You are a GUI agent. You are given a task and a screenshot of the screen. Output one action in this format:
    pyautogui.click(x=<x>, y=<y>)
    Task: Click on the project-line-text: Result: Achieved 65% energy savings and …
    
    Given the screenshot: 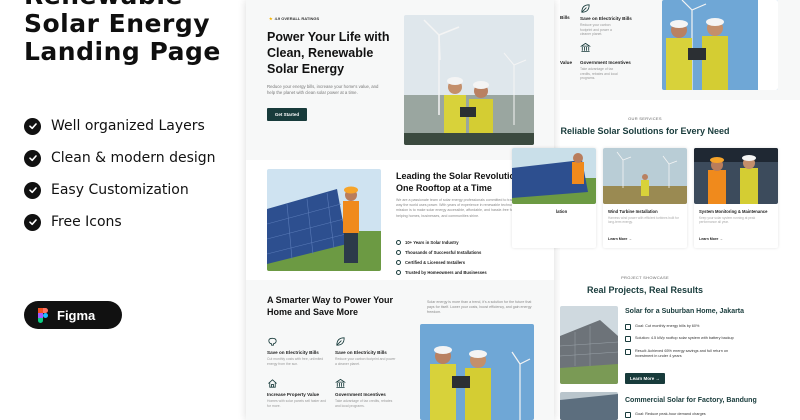 What is the action you would take?
    pyautogui.click(x=682, y=353)
    